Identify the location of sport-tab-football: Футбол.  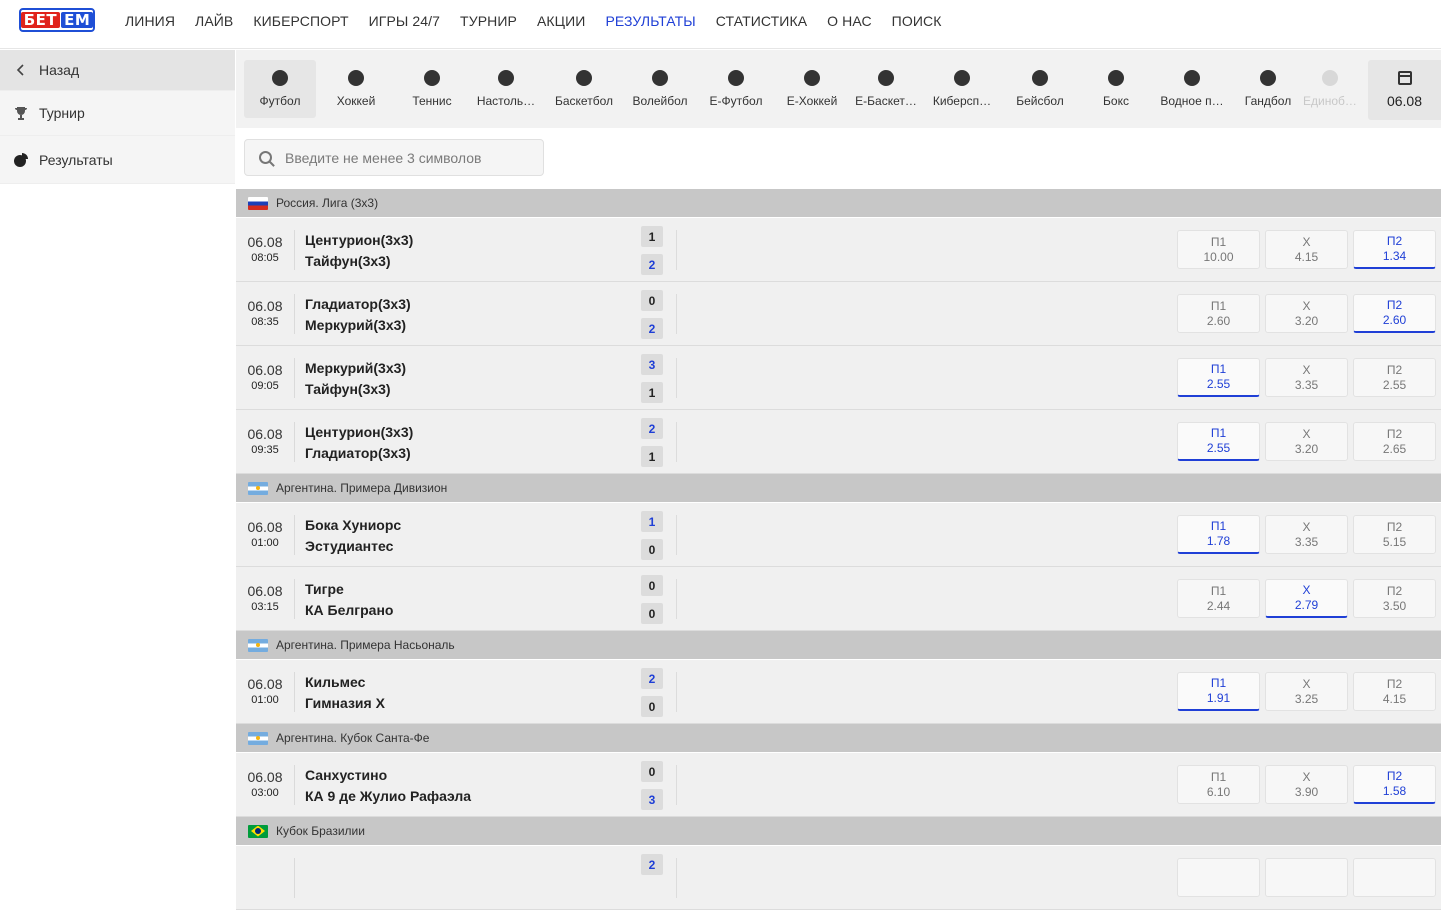
(280, 89).